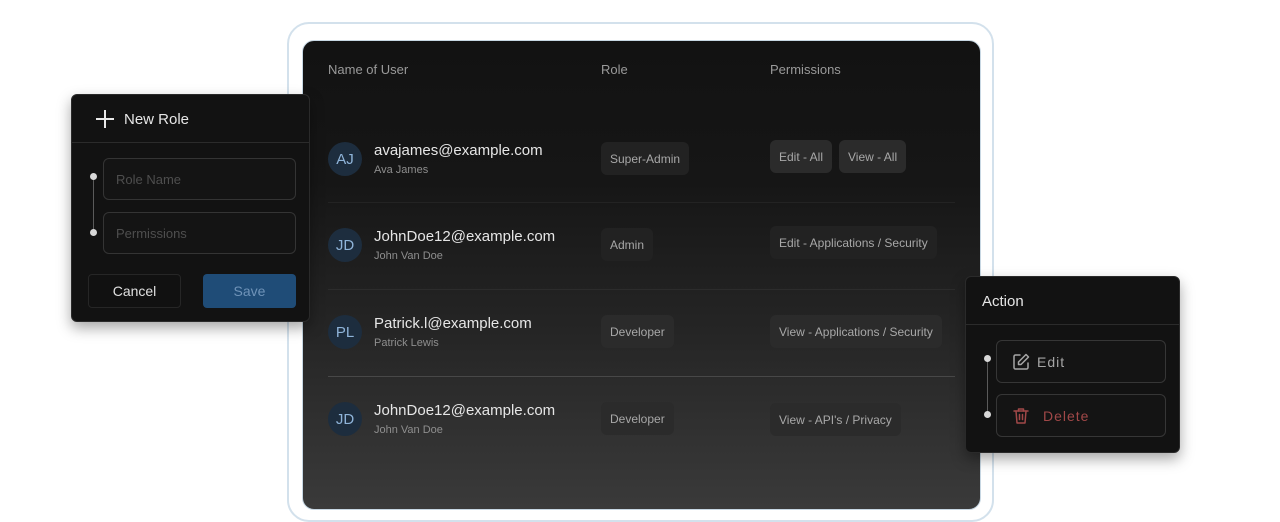 The image size is (1280, 522). What do you see at coordinates (345, 332) in the screenshot?
I see `avatar: PL` at bounding box center [345, 332].